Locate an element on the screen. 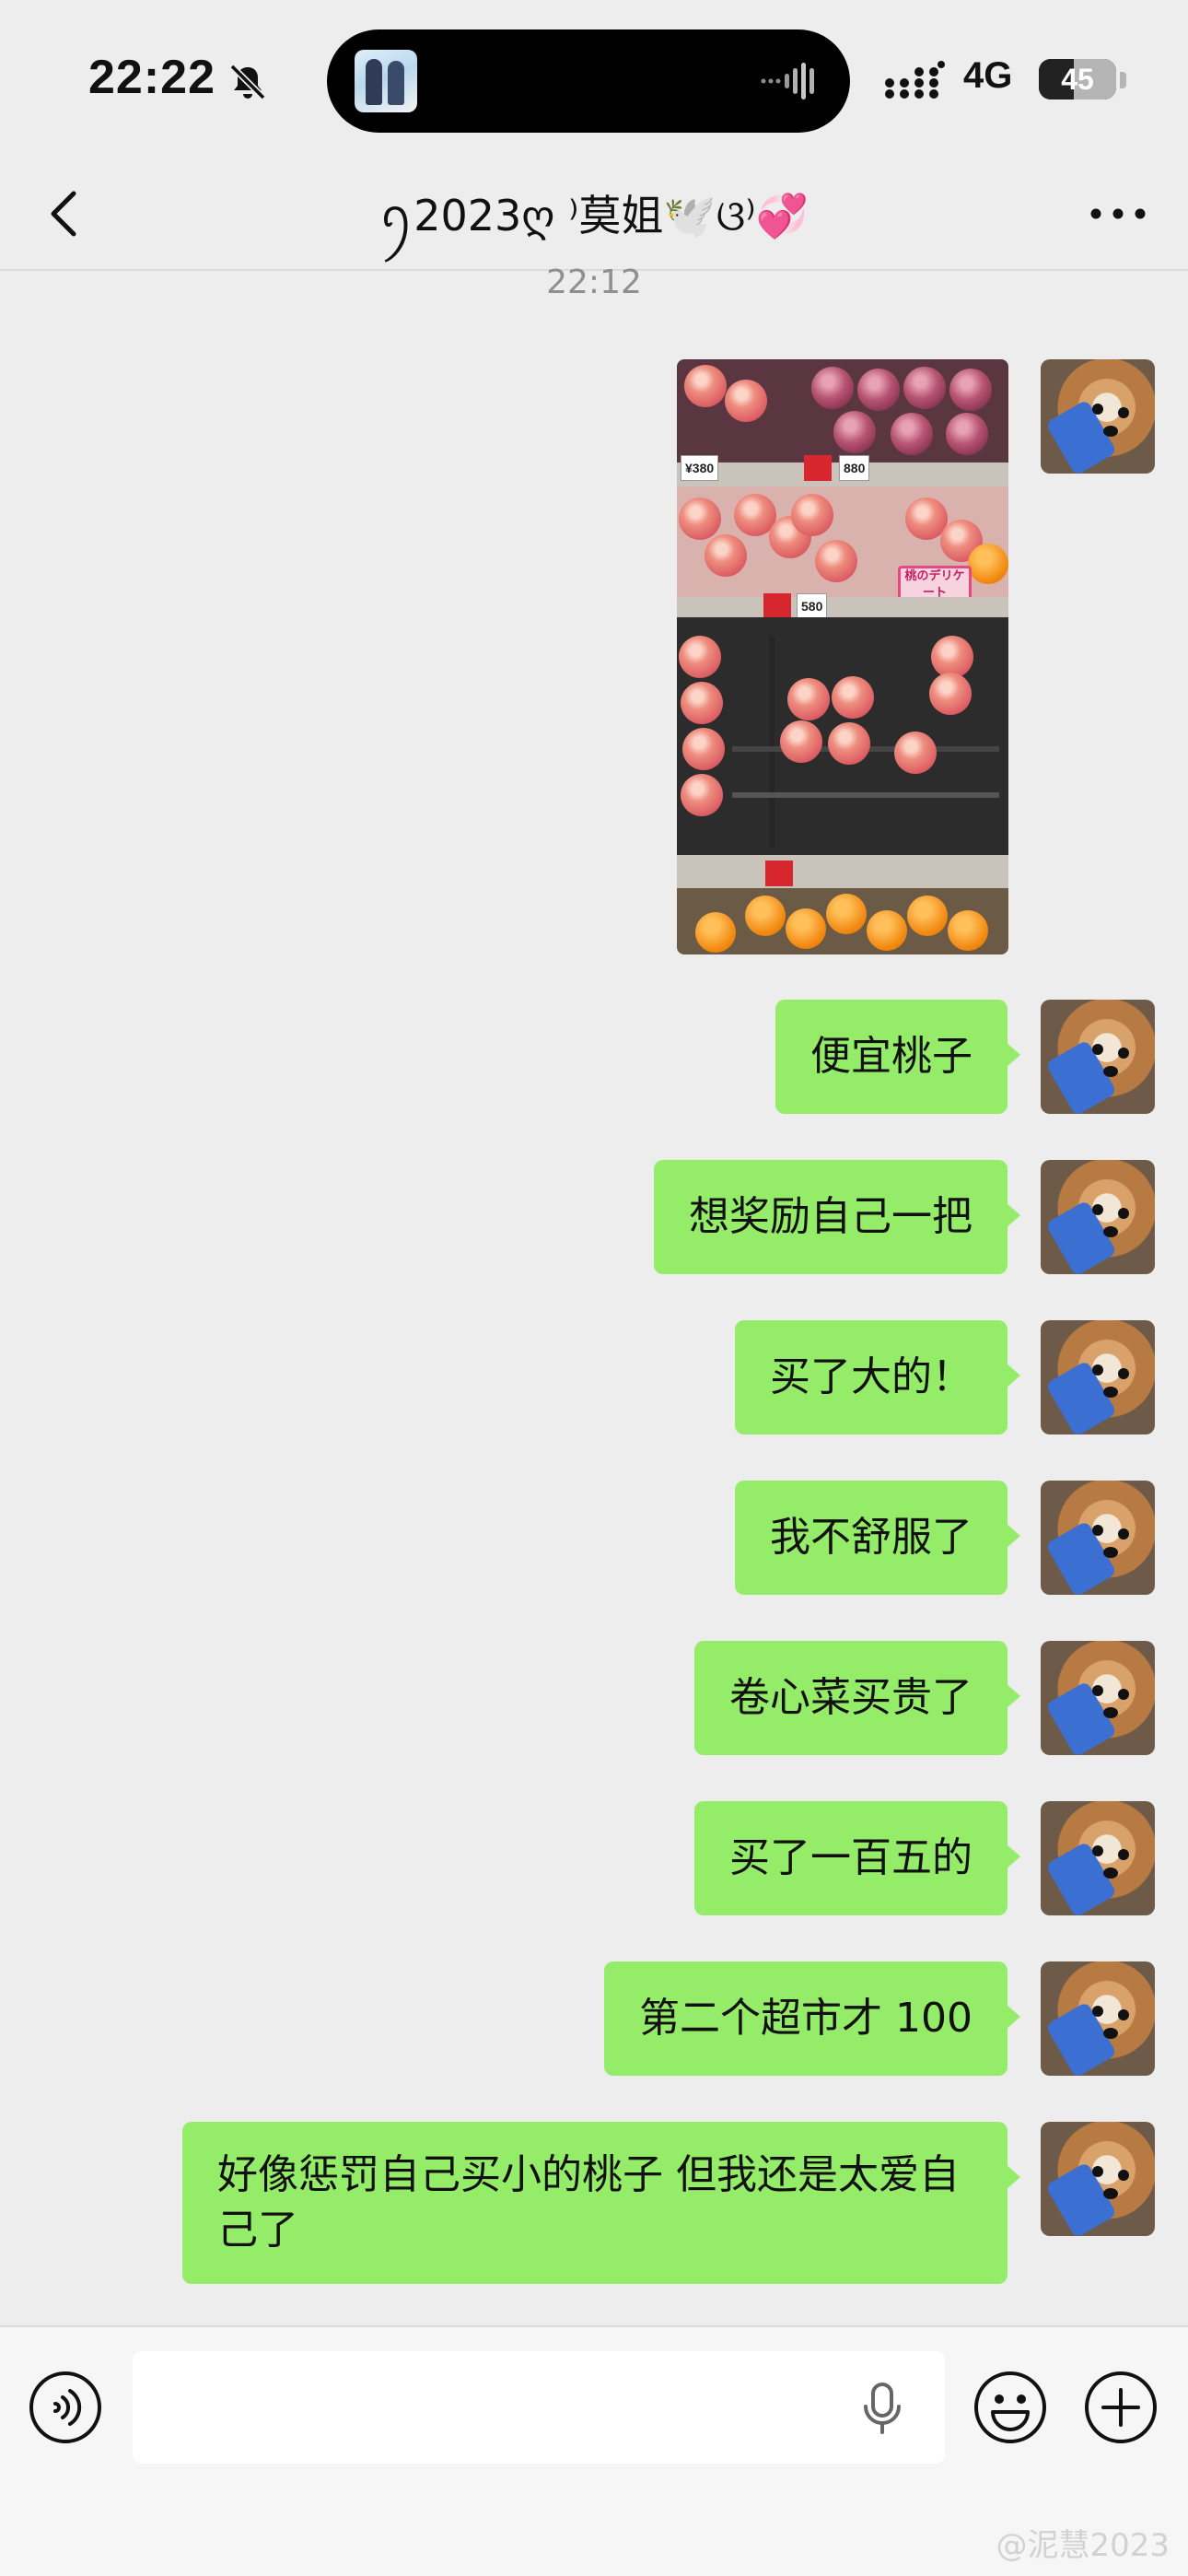  message-bubble: 我不舒服了 is located at coordinates (877, 1538).